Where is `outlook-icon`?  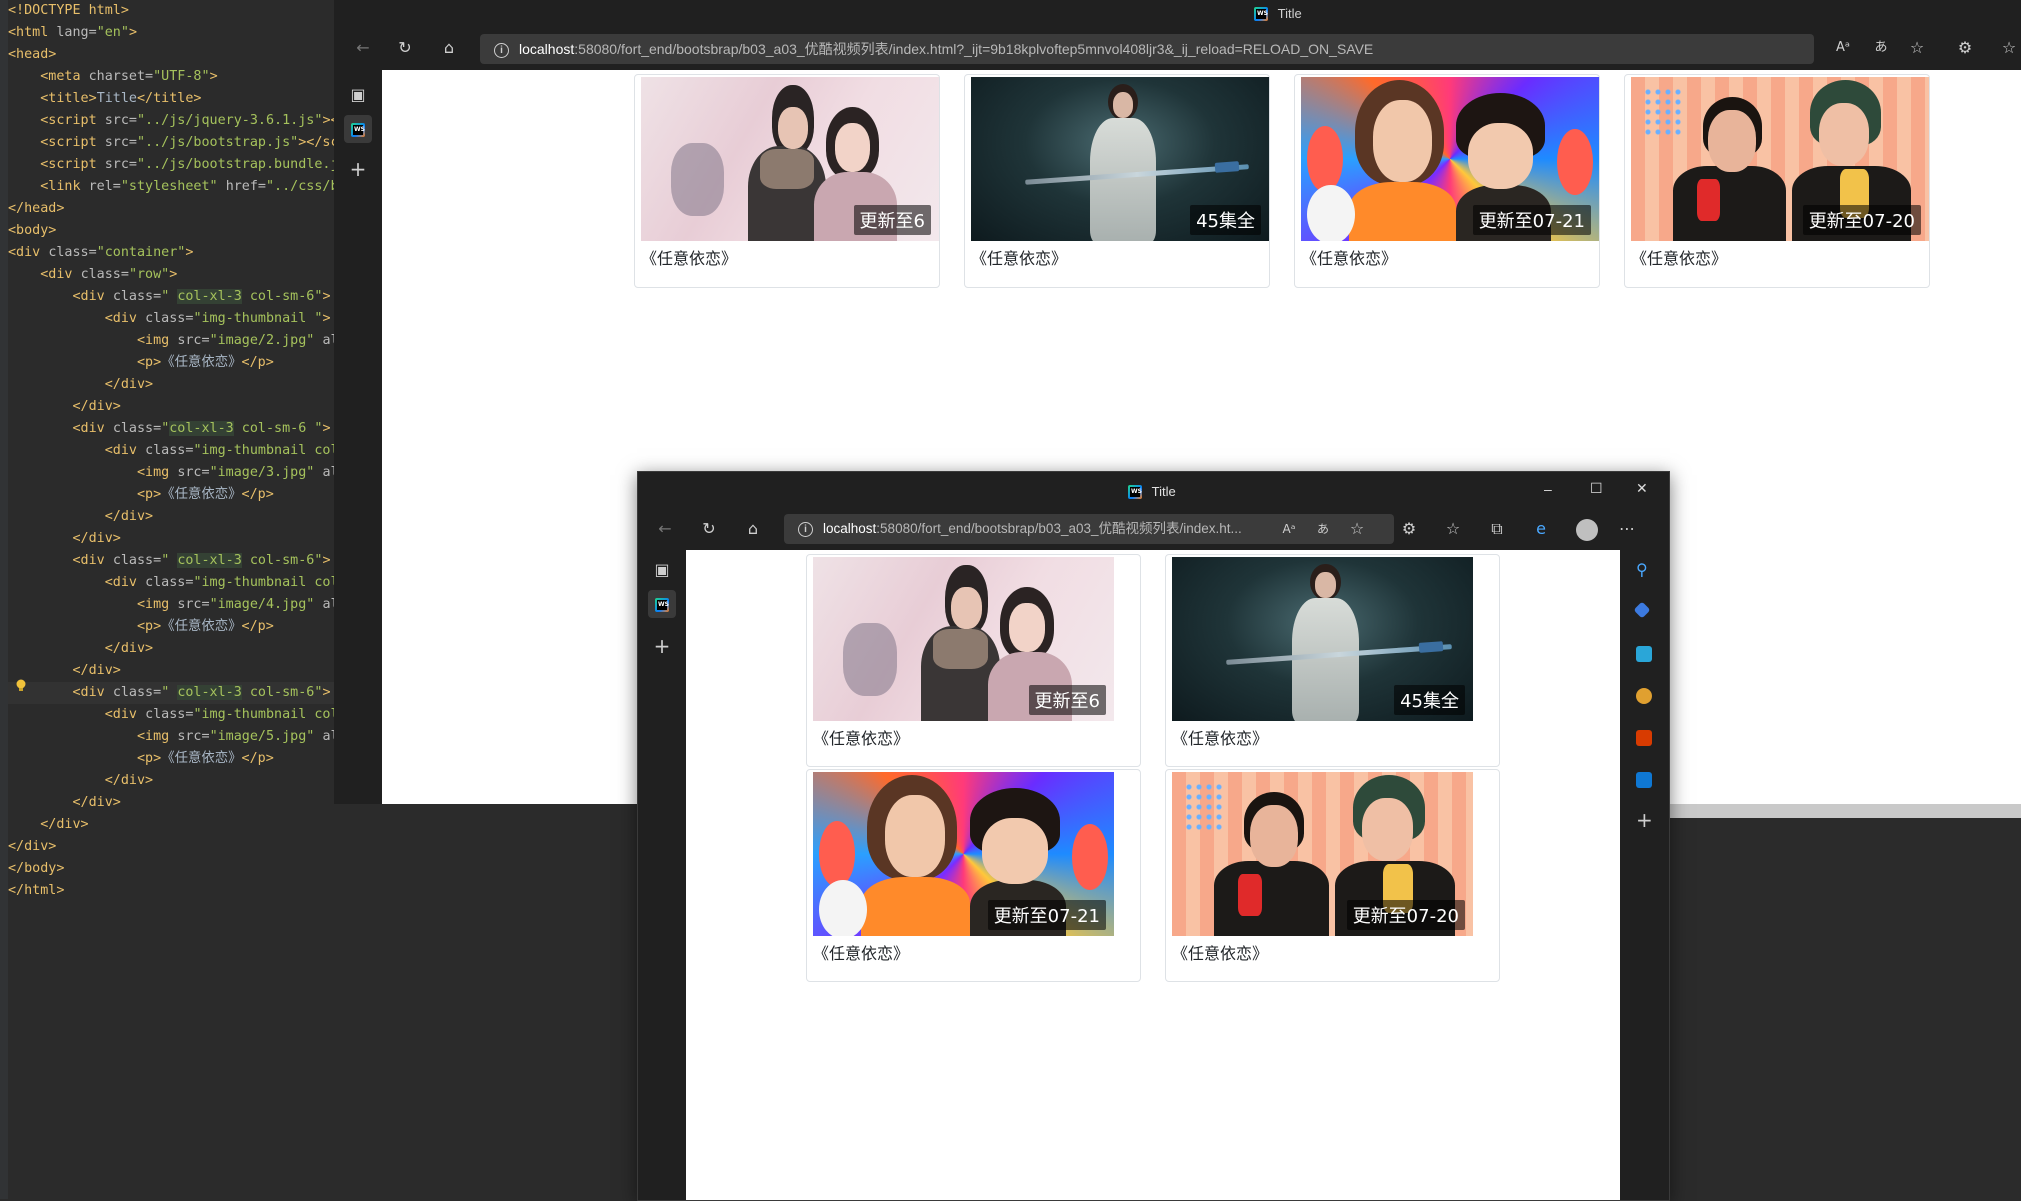
outlook-icon is located at coordinates (1644, 780).